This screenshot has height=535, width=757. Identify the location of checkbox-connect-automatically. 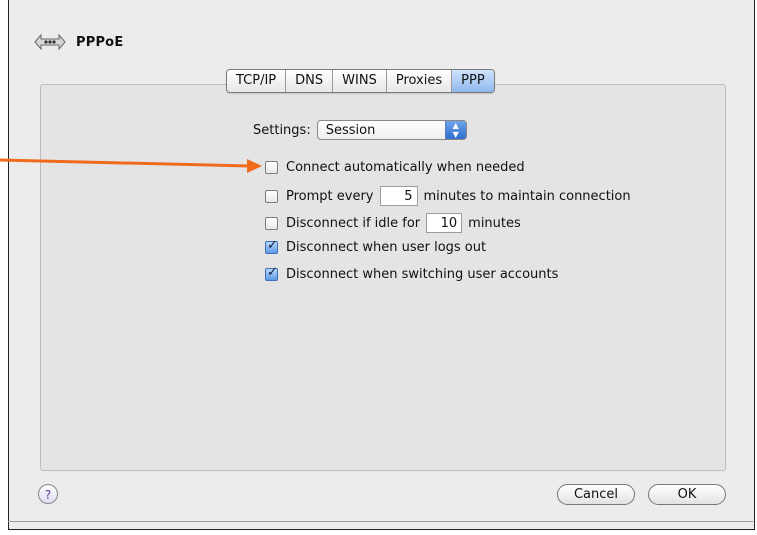
(271, 167).